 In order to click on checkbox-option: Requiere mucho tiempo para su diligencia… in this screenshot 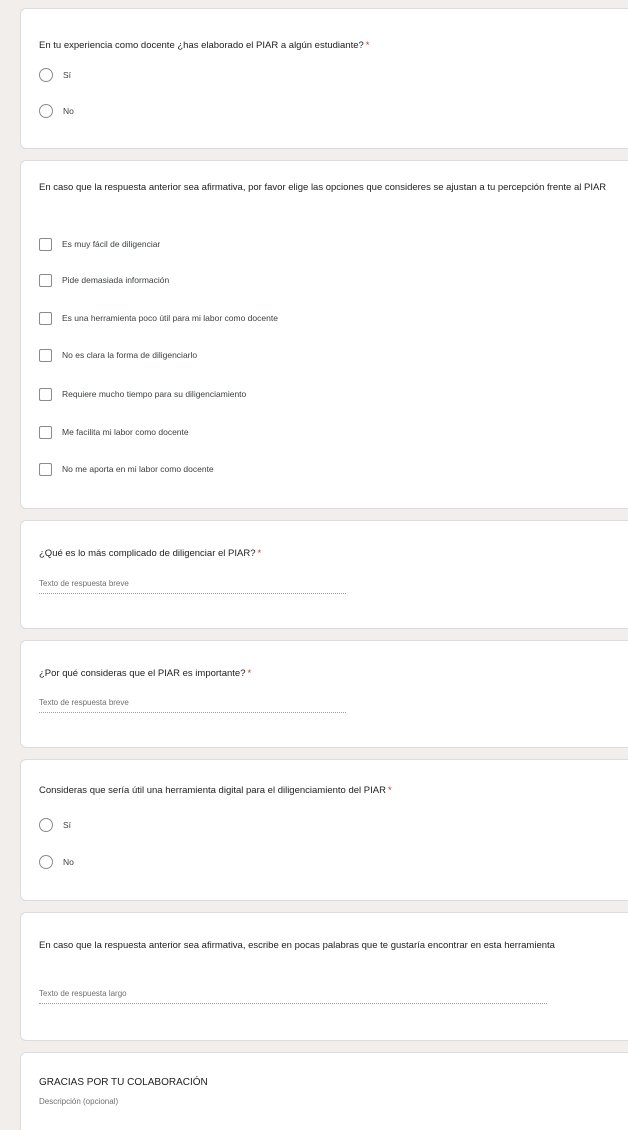, I will do `click(142, 394)`.